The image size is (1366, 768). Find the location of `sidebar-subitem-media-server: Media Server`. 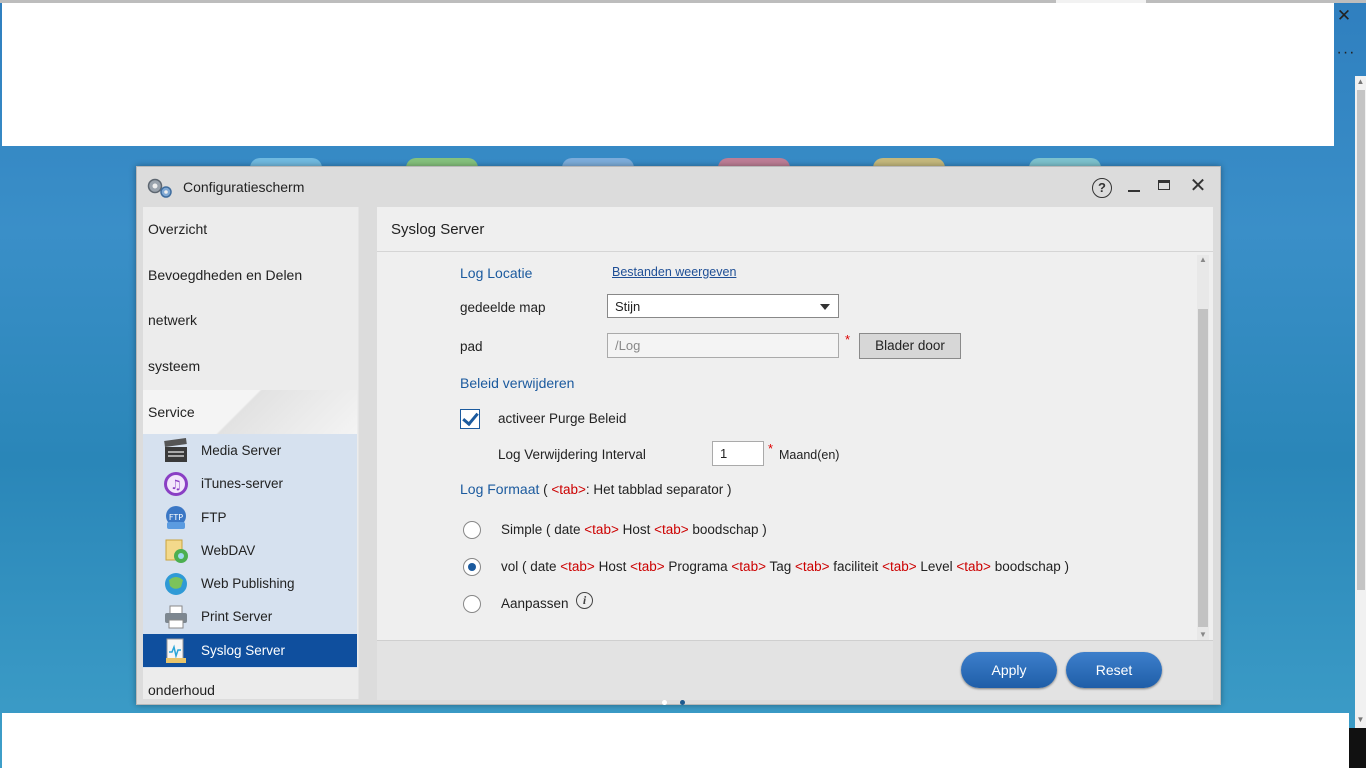

sidebar-subitem-media-server: Media Server is located at coordinates (250, 450).